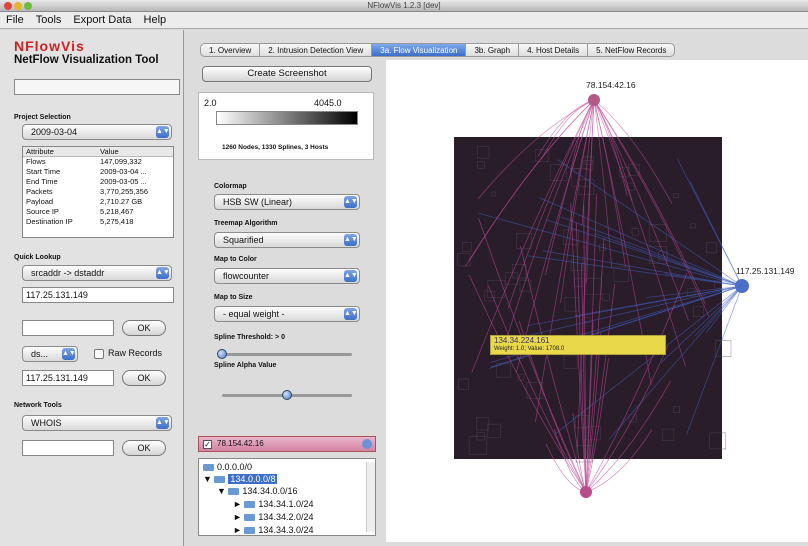 This screenshot has height=546, width=808. What do you see at coordinates (117, 211) in the screenshot?
I see `attr-value: 5,218,467` at bounding box center [117, 211].